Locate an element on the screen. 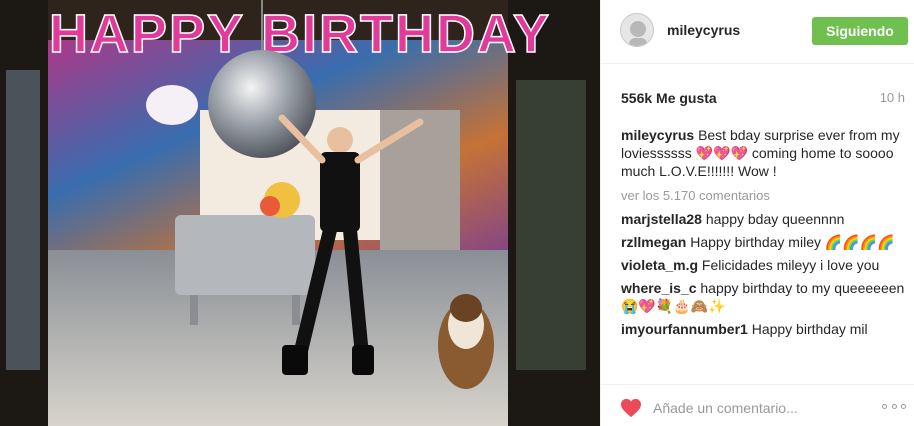 This screenshot has width=914, height=426. comment-text: Happy birthday mil is located at coordinates (809, 329).